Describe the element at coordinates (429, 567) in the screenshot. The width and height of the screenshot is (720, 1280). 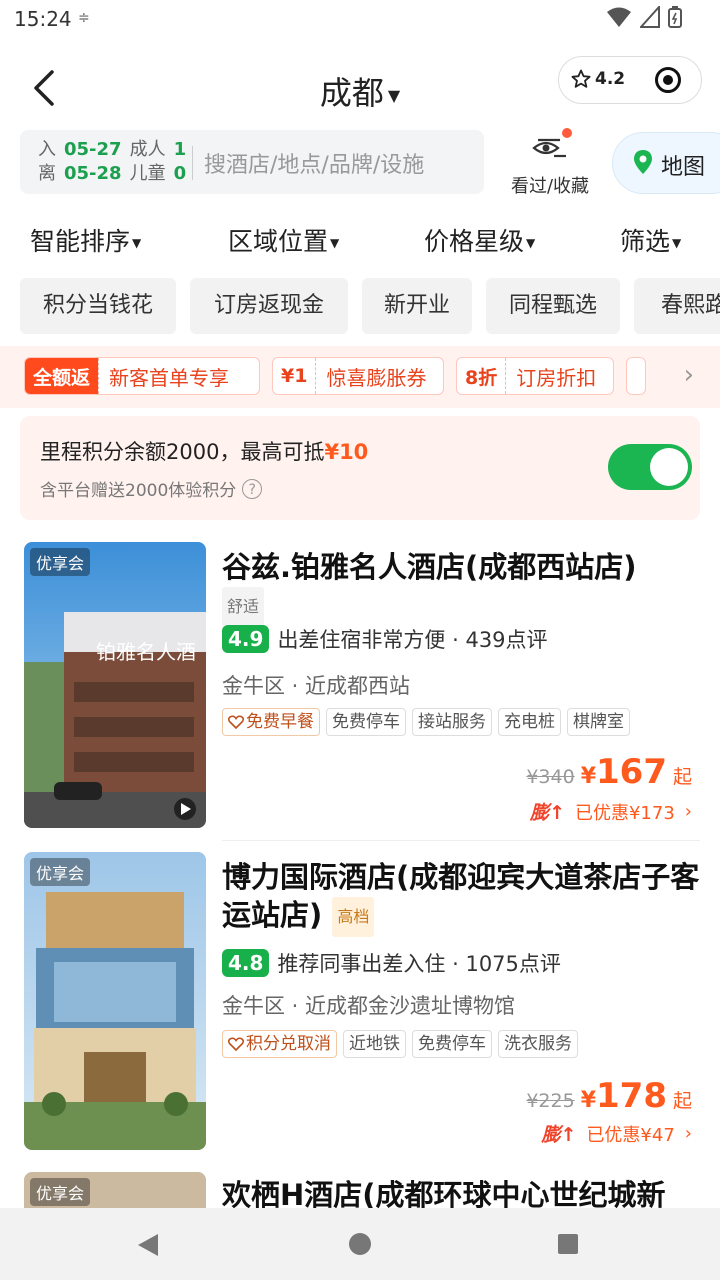
I see `hotel-name-text: 谷兹.铂雅名人酒店(成都西站店)` at that location.